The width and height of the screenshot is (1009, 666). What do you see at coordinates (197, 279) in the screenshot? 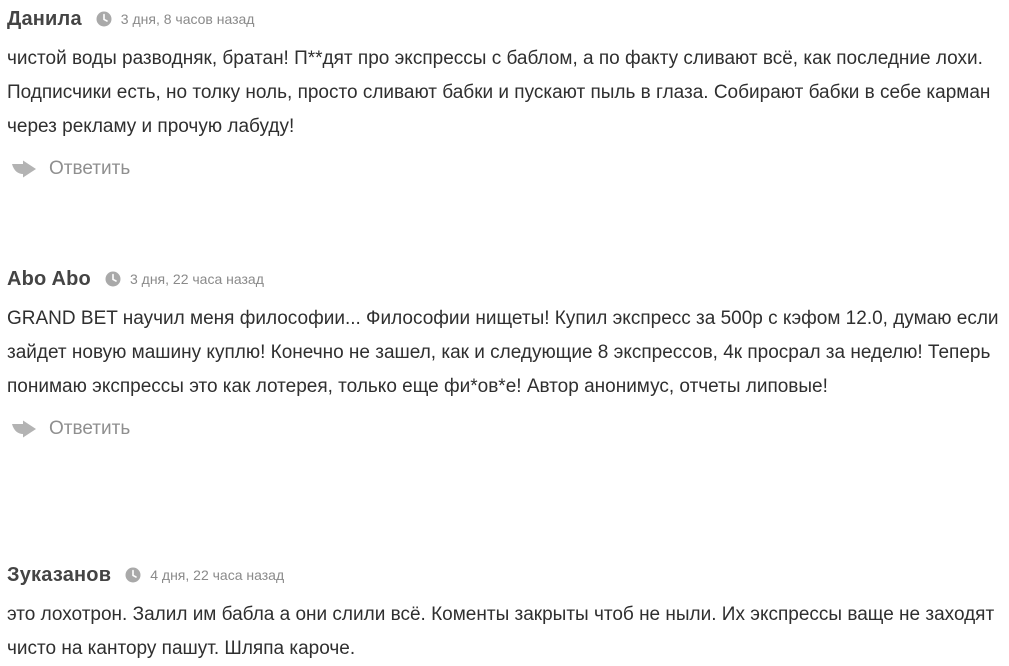
I see `comment-date: 3 дня, 22 часа назад` at bounding box center [197, 279].